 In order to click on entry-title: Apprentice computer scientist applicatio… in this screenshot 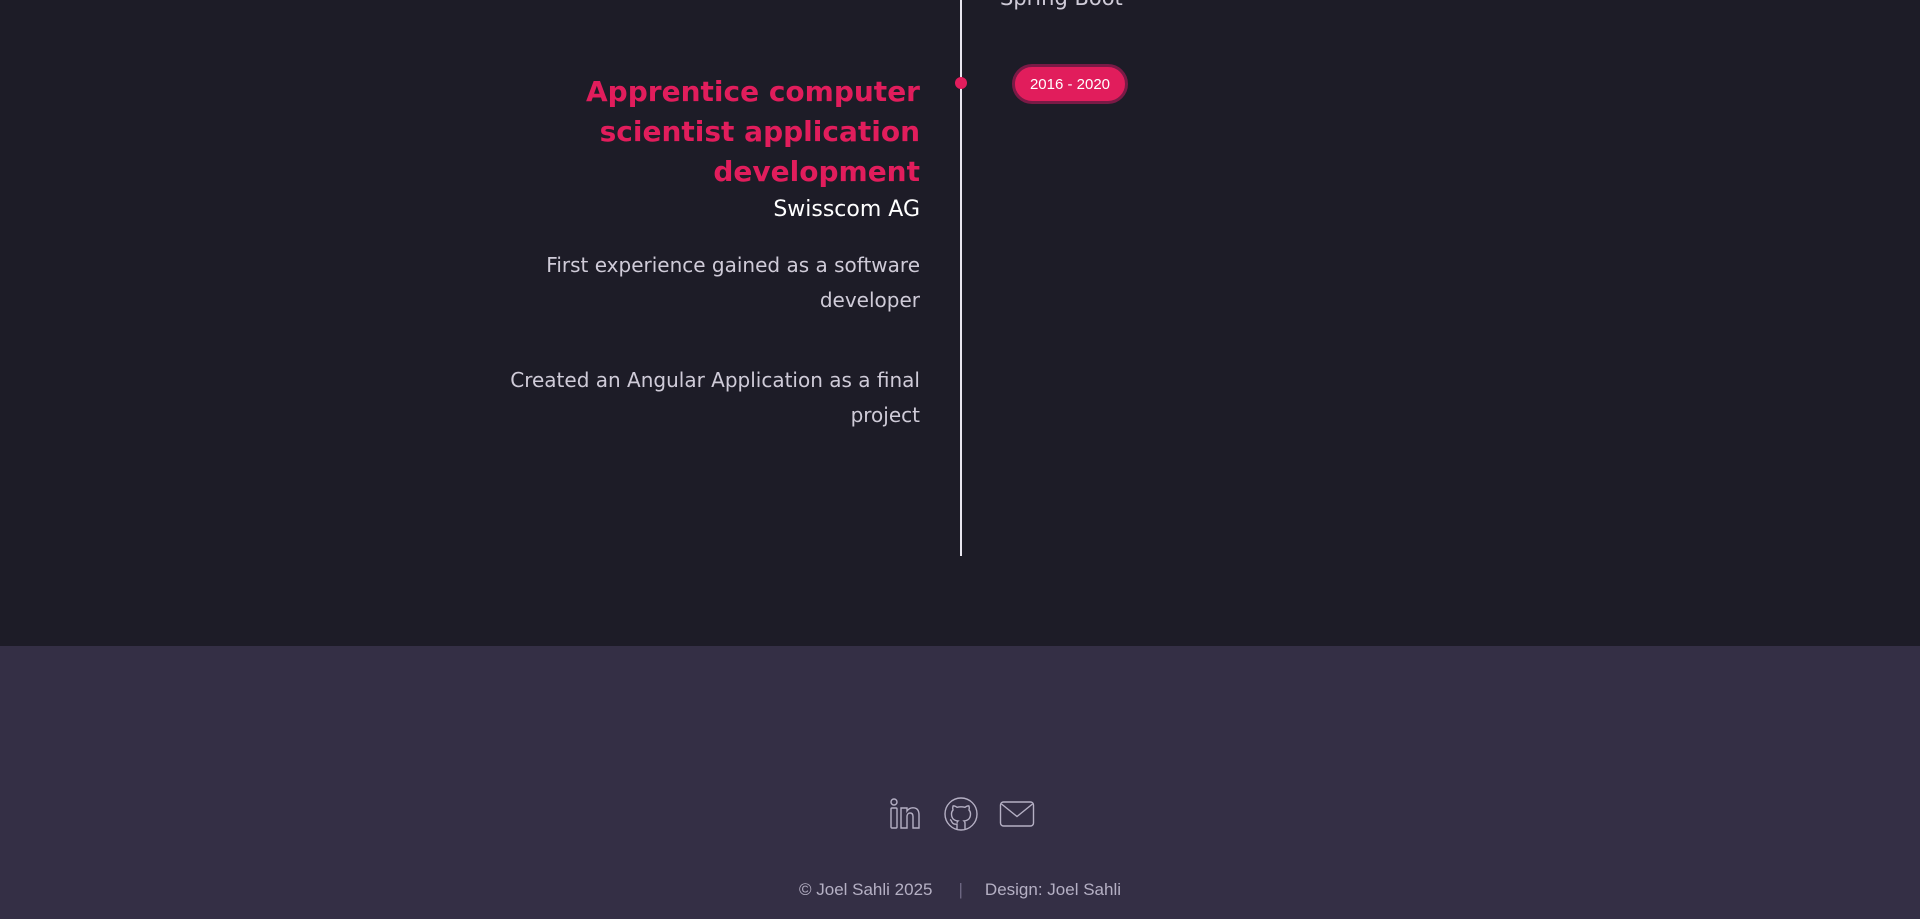, I will do `click(753, 131)`.